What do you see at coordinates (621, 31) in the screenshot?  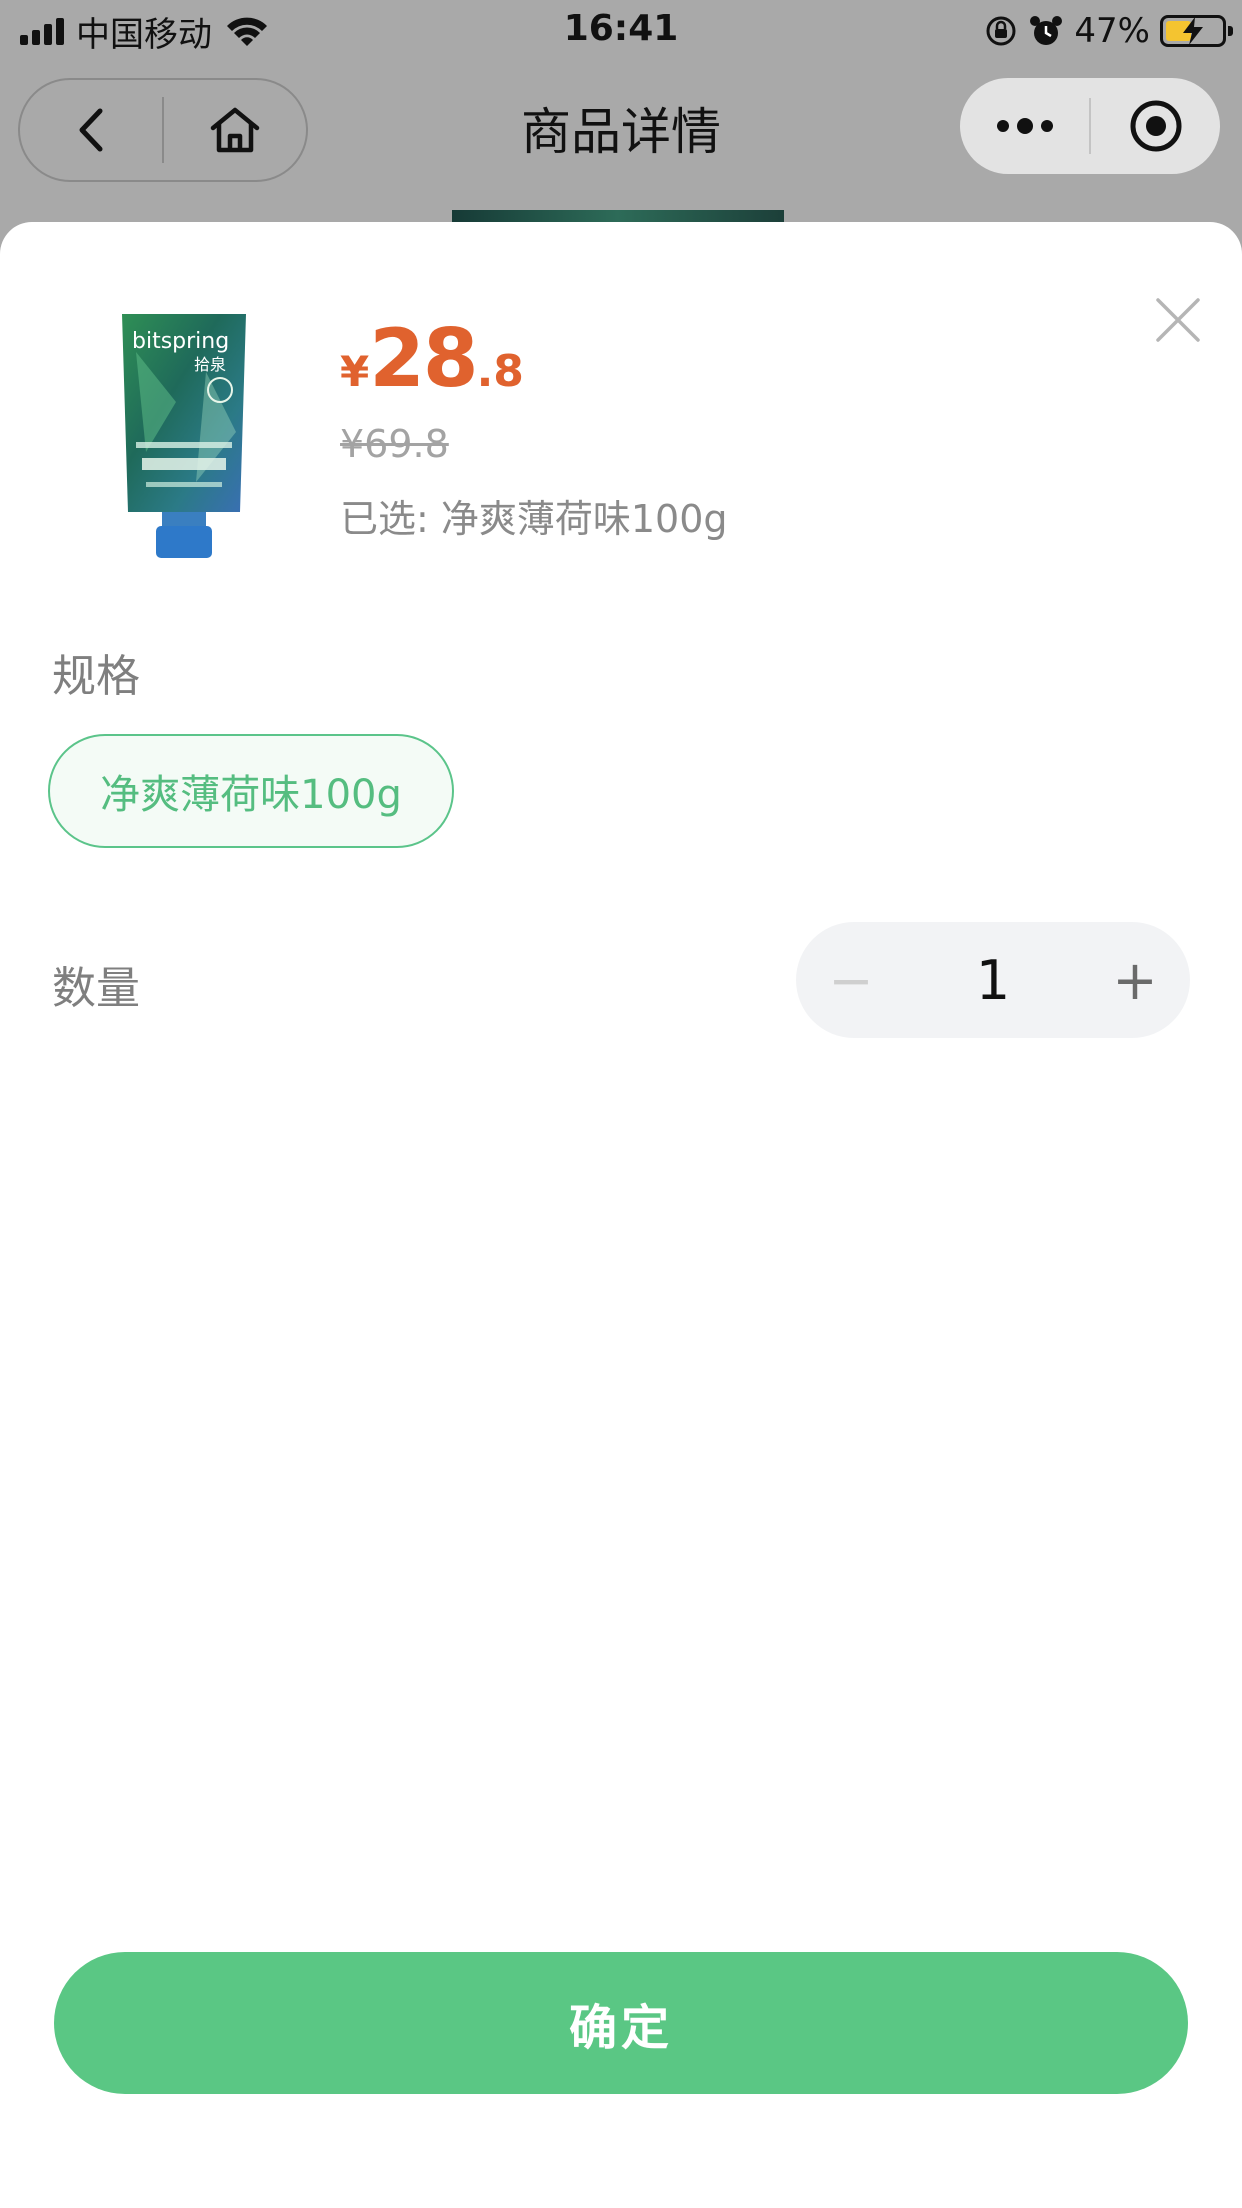 I see `status-bar: 中国移动 16:41 47%` at bounding box center [621, 31].